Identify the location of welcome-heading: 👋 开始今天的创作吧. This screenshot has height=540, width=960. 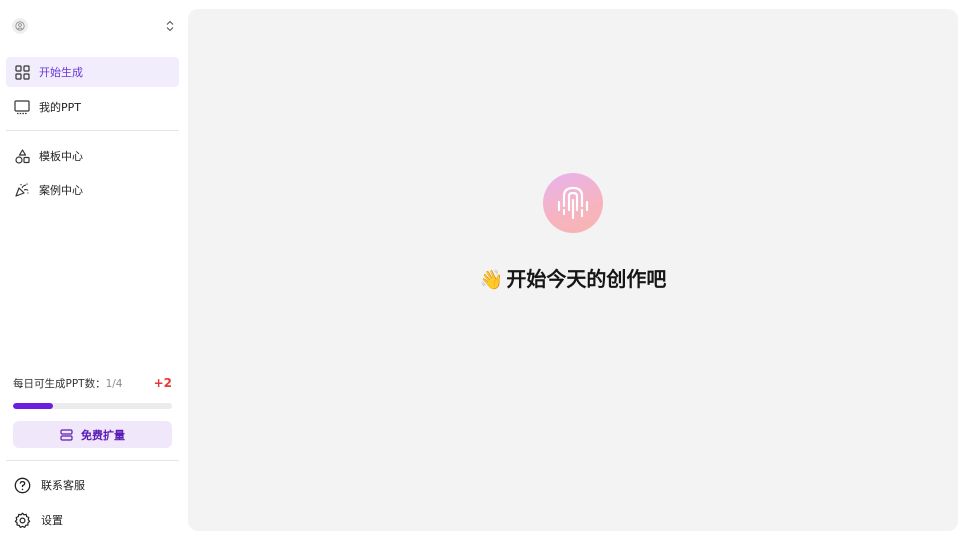
(573, 277).